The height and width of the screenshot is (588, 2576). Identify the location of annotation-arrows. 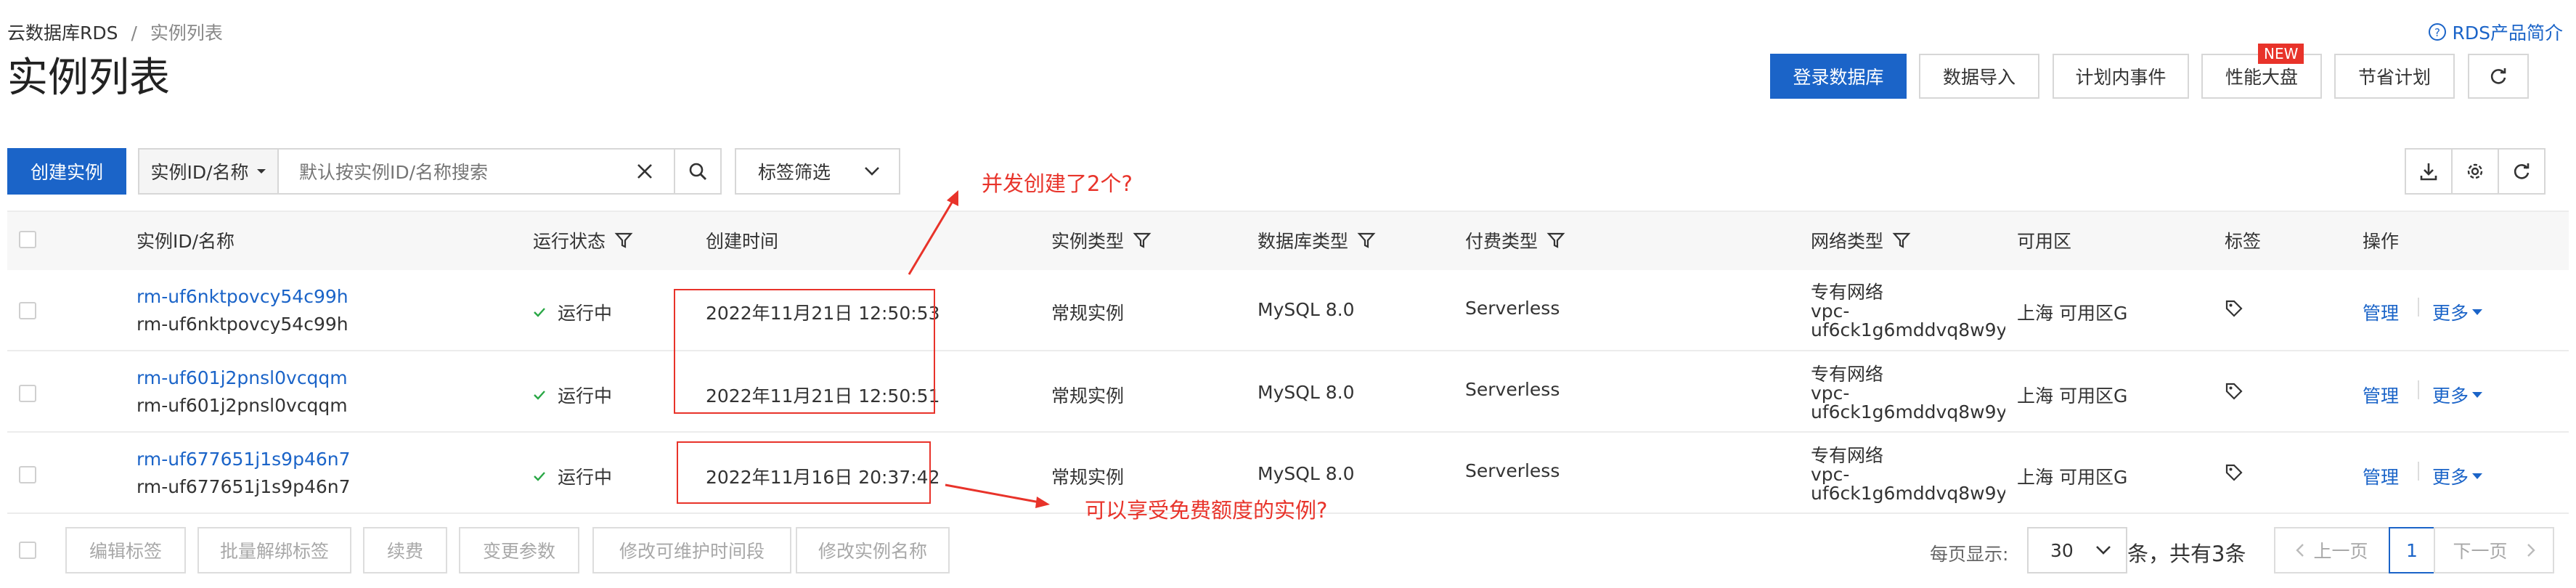
(979, 349).